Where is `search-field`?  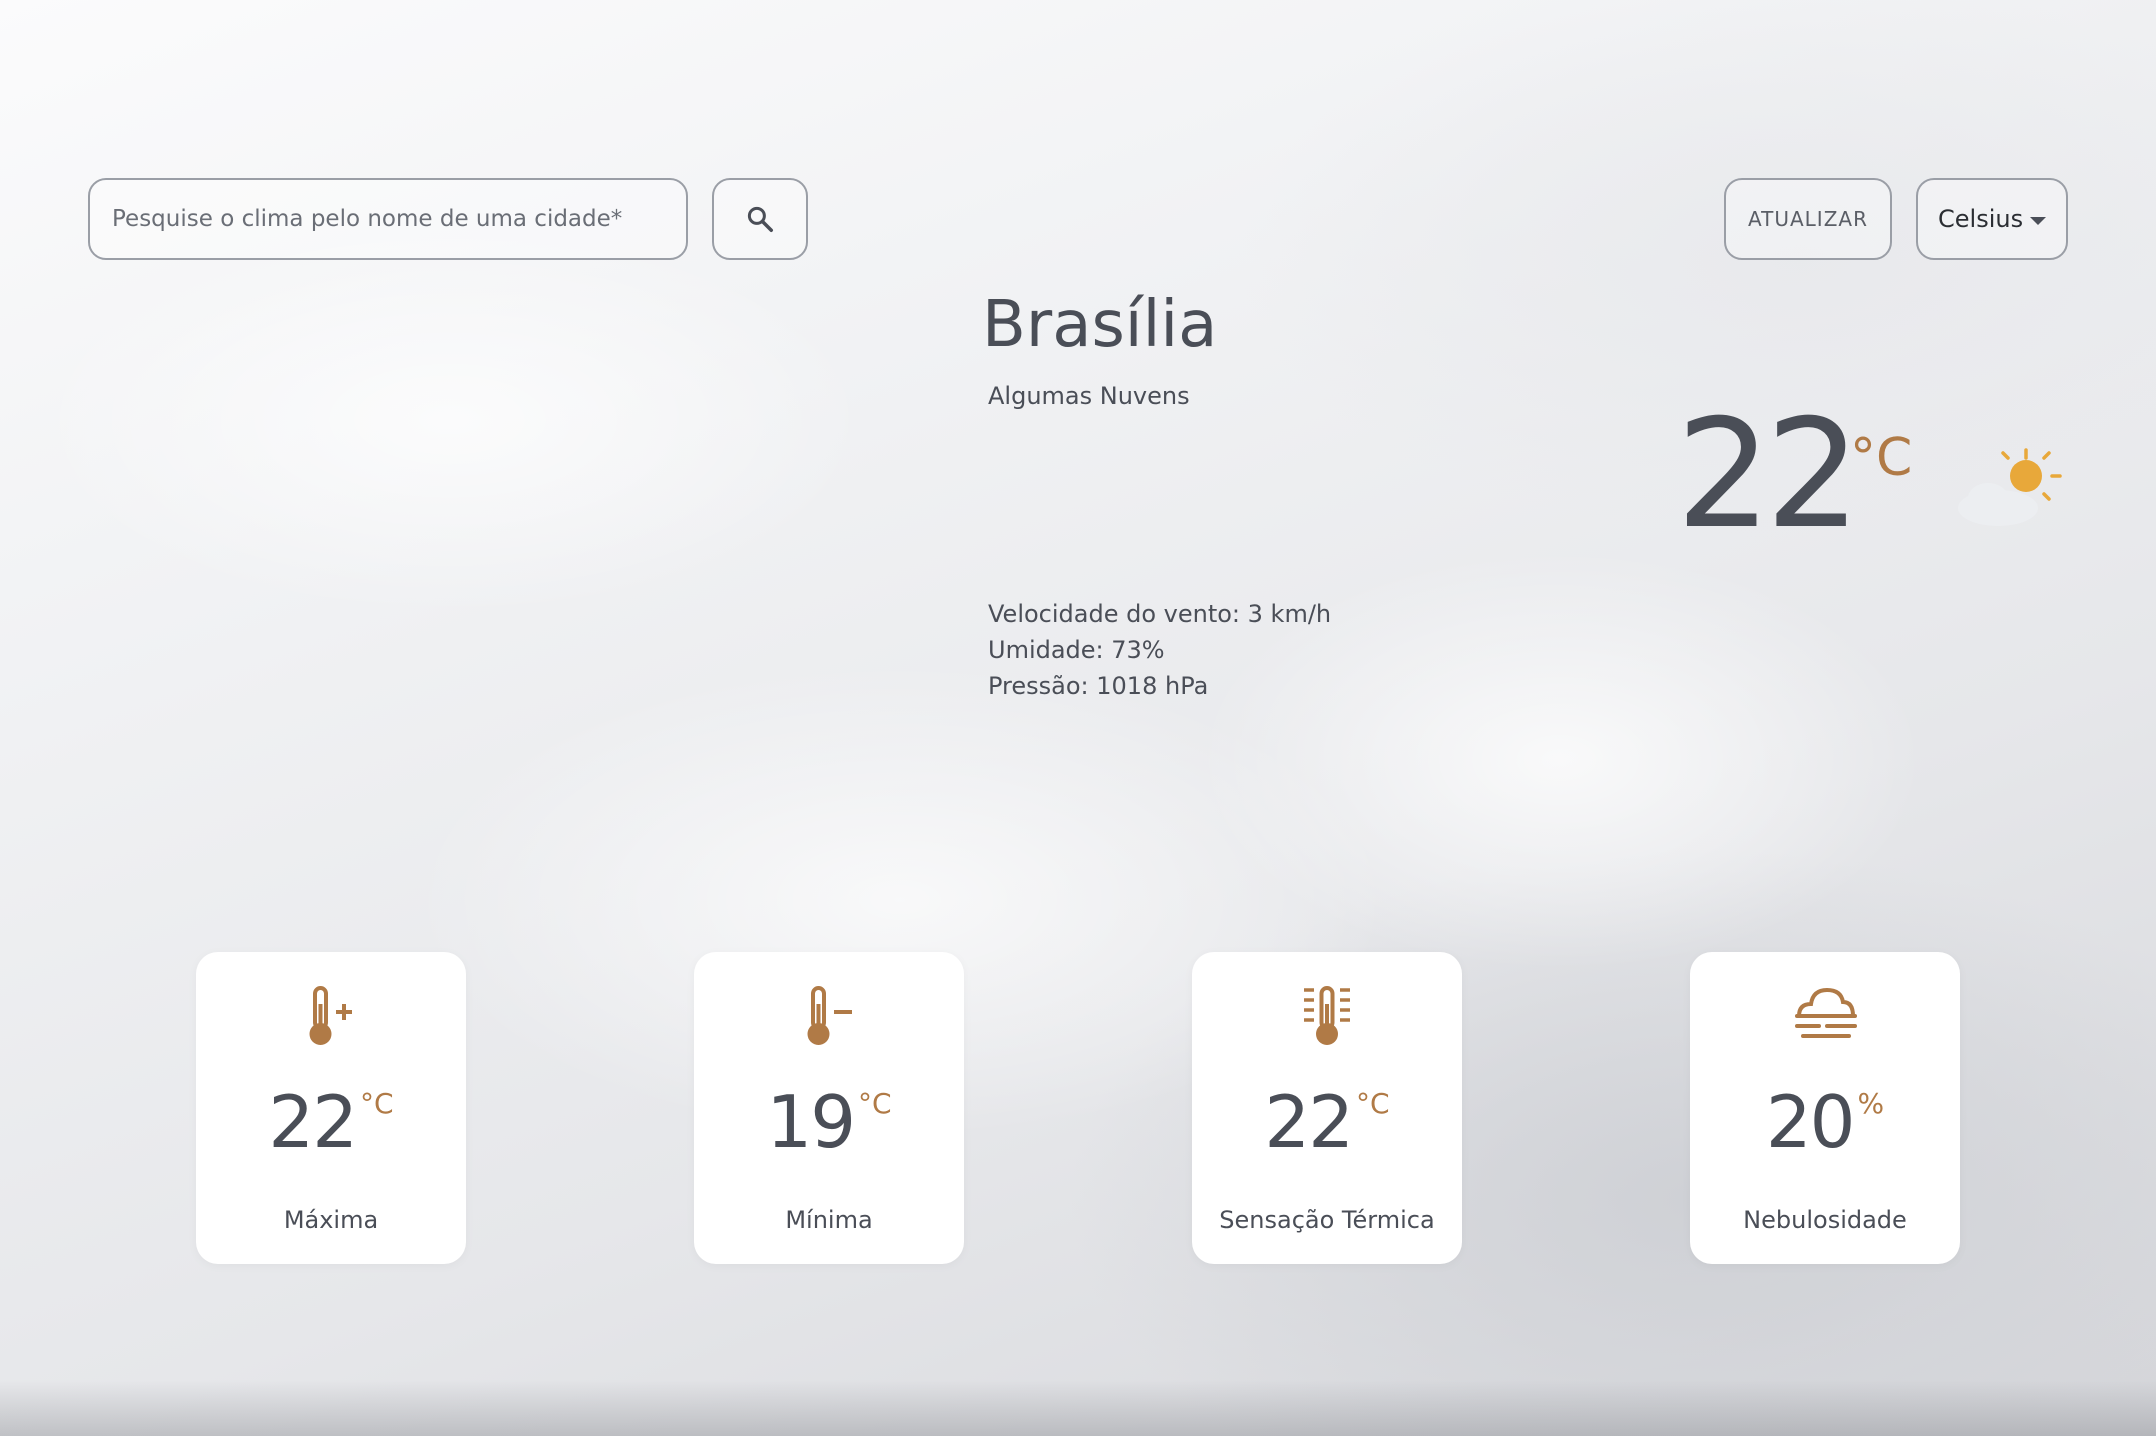 search-field is located at coordinates (388, 219).